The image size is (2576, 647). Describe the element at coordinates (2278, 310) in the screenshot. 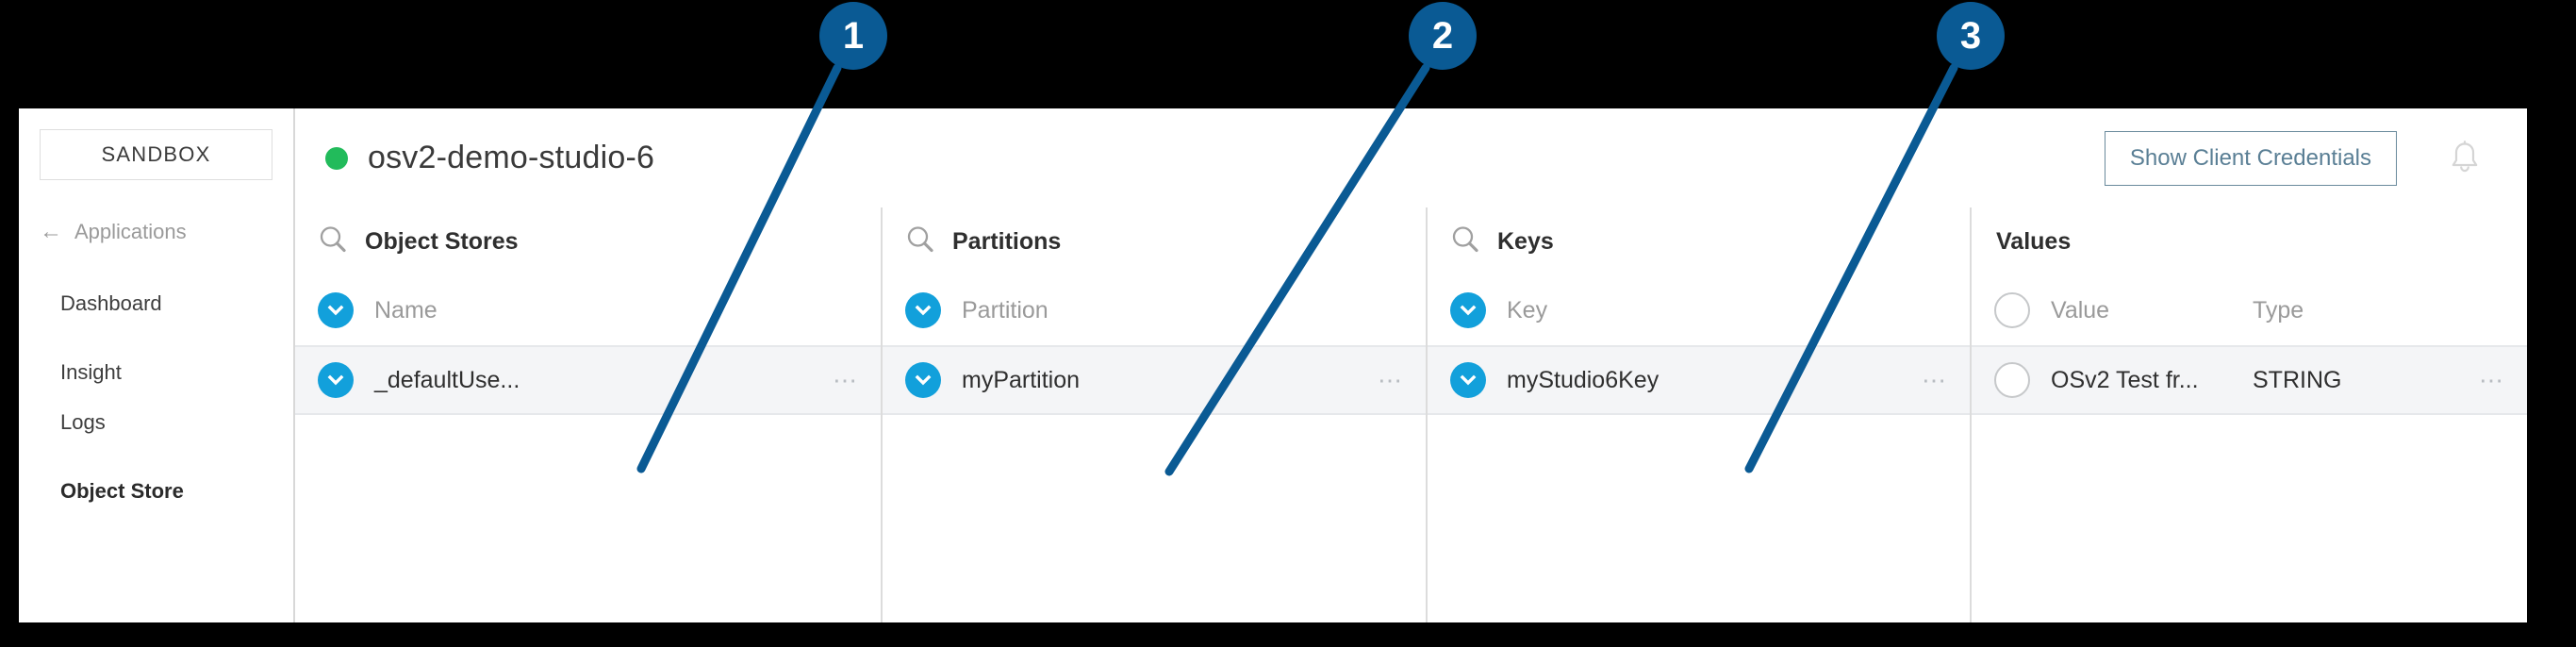

I see `column-field-label-type: Type` at that location.